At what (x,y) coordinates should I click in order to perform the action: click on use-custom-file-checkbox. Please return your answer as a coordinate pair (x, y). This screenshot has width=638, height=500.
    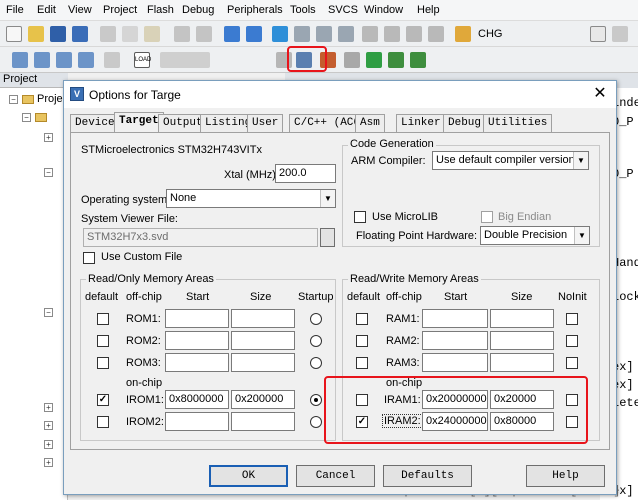
    Looking at the image, I should click on (89, 258).